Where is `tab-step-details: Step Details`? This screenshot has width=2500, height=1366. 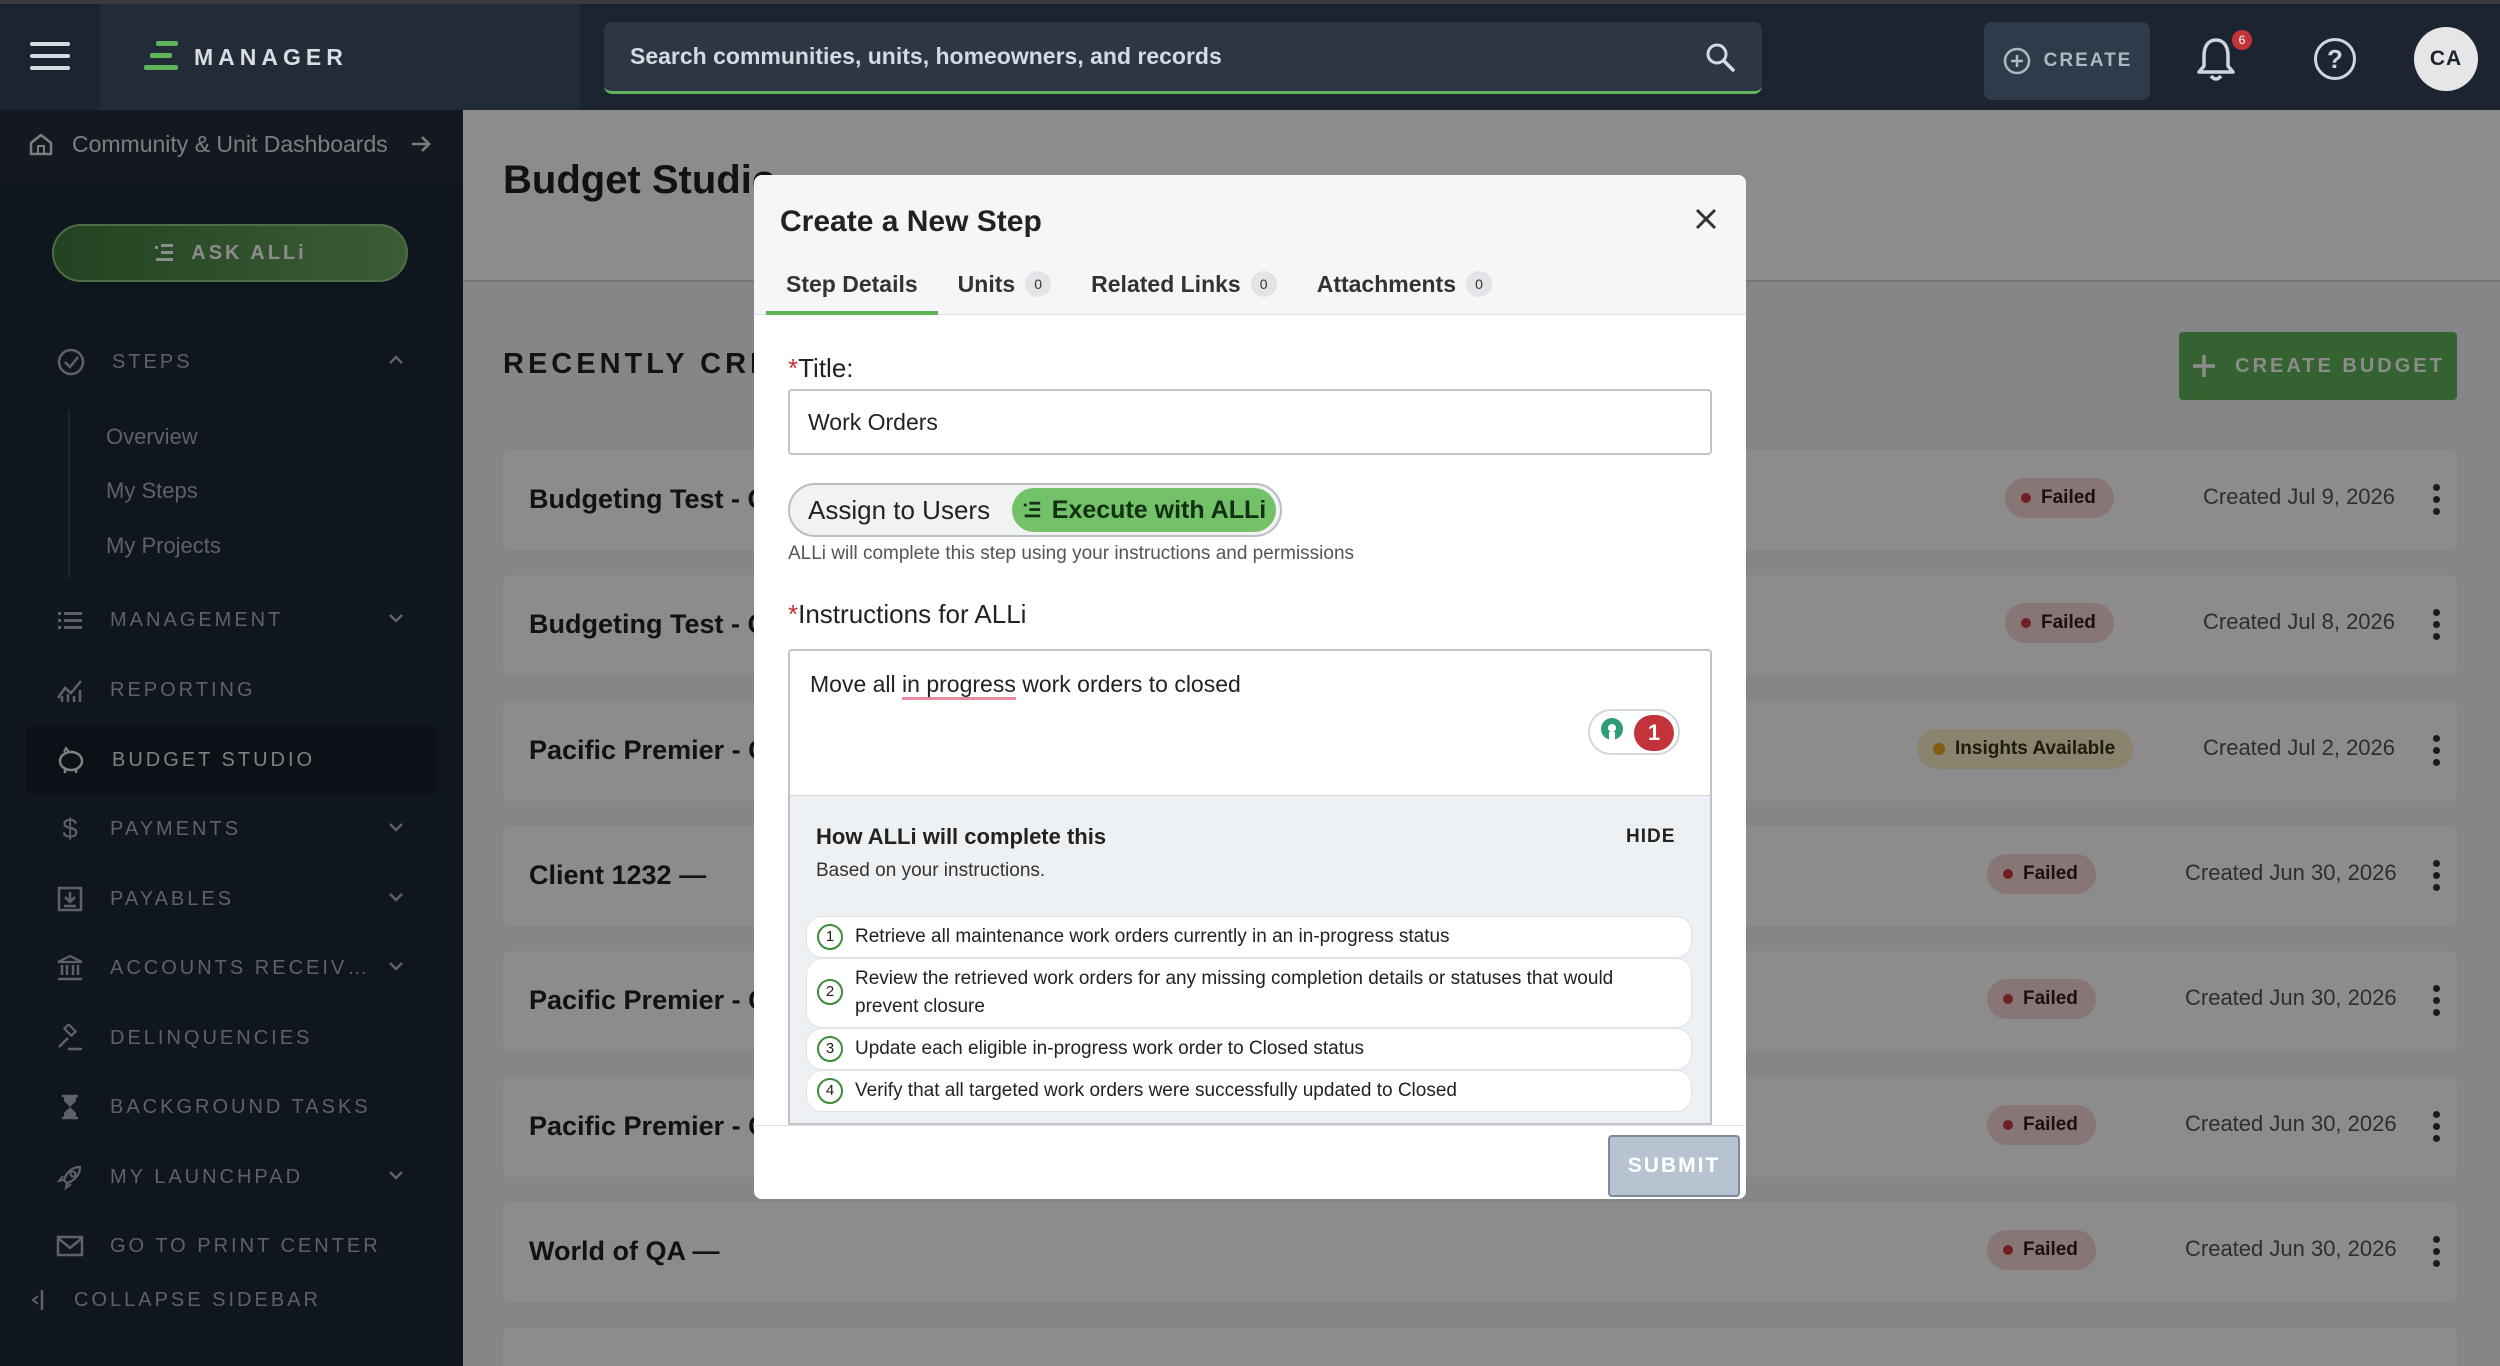 tab-step-details: Step Details is located at coordinates (852, 284).